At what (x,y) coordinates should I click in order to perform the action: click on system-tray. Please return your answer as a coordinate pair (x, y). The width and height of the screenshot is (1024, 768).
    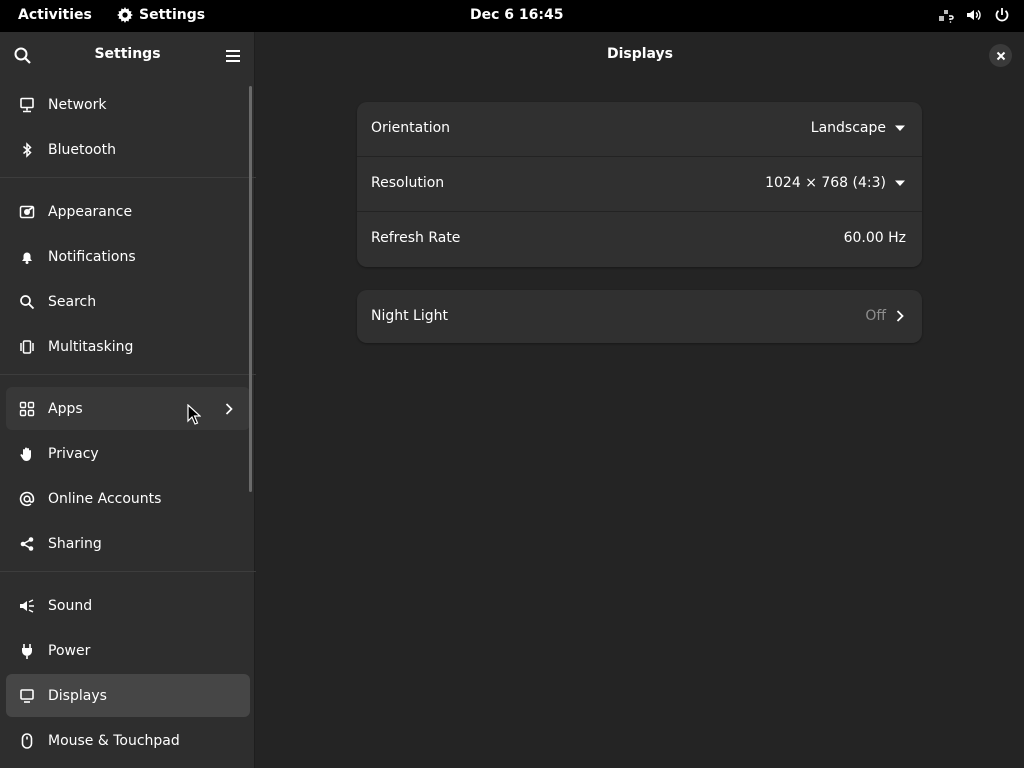
    Looking at the image, I should click on (974, 15).